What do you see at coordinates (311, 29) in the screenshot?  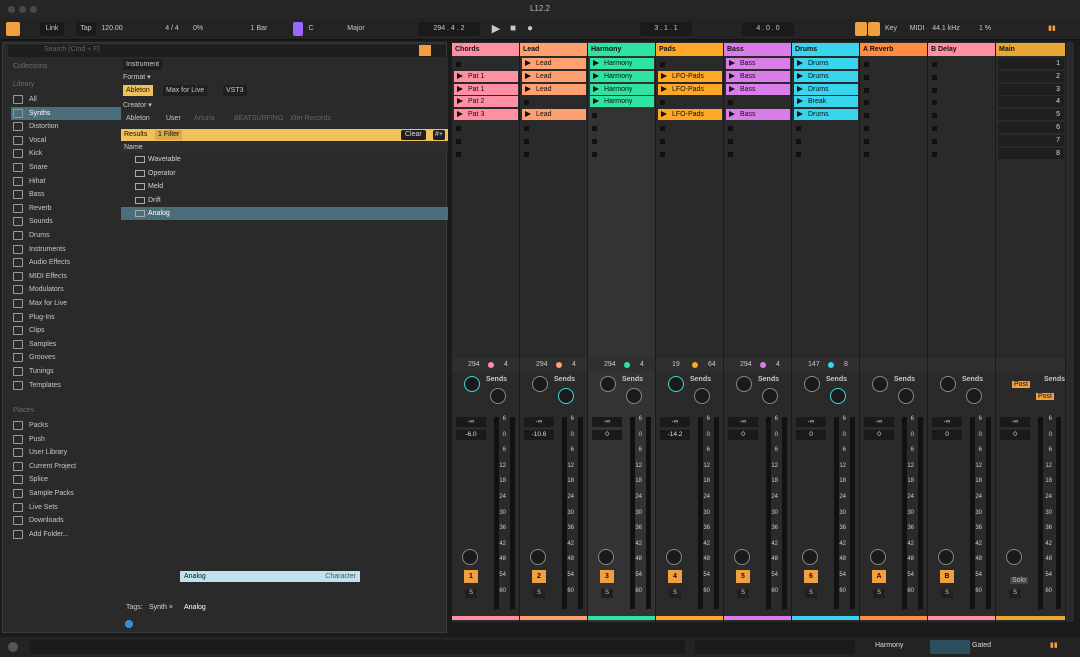 I see `key-select: C` at bounding box center [311, 29].